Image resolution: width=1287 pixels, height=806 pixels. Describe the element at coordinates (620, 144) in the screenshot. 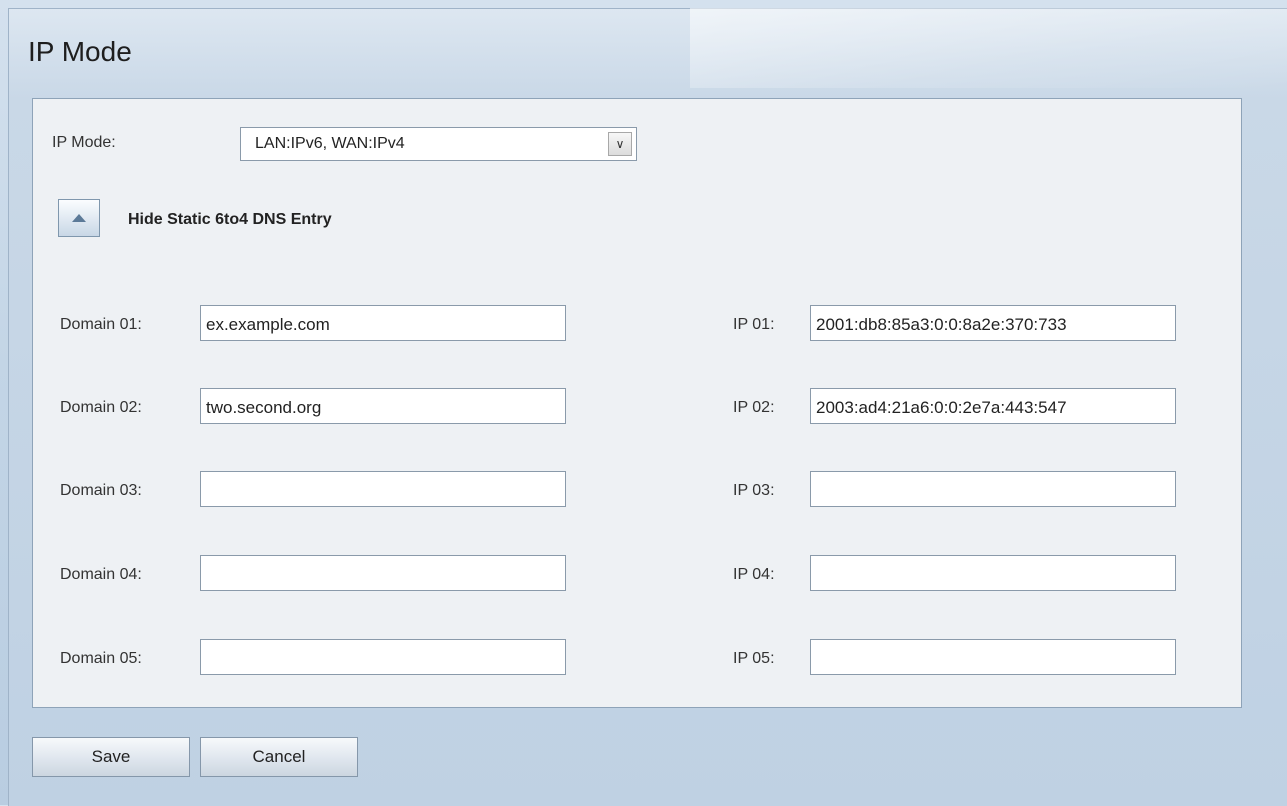

I see `chevron-down-icon: ∨` at that location.